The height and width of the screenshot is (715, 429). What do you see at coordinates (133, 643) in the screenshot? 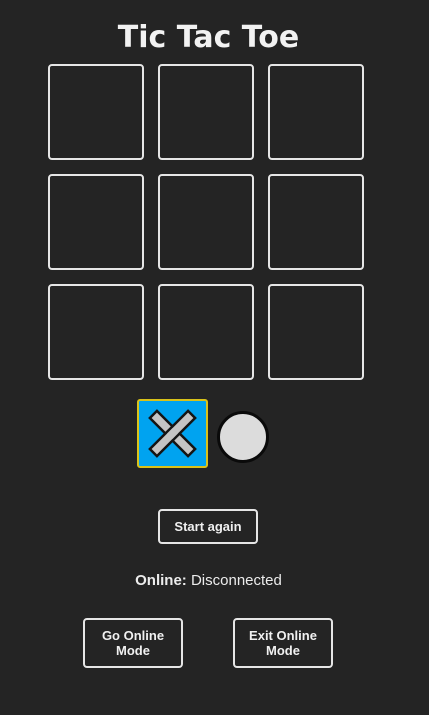
I see `go-online-button: Go Online Mode` at bounding box center [133, 643].